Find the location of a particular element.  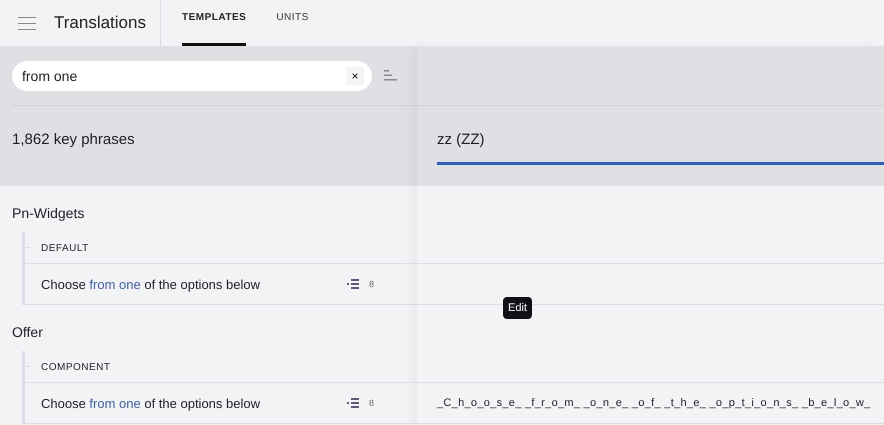

app-title: Translations is located at coordinates (100, 23).